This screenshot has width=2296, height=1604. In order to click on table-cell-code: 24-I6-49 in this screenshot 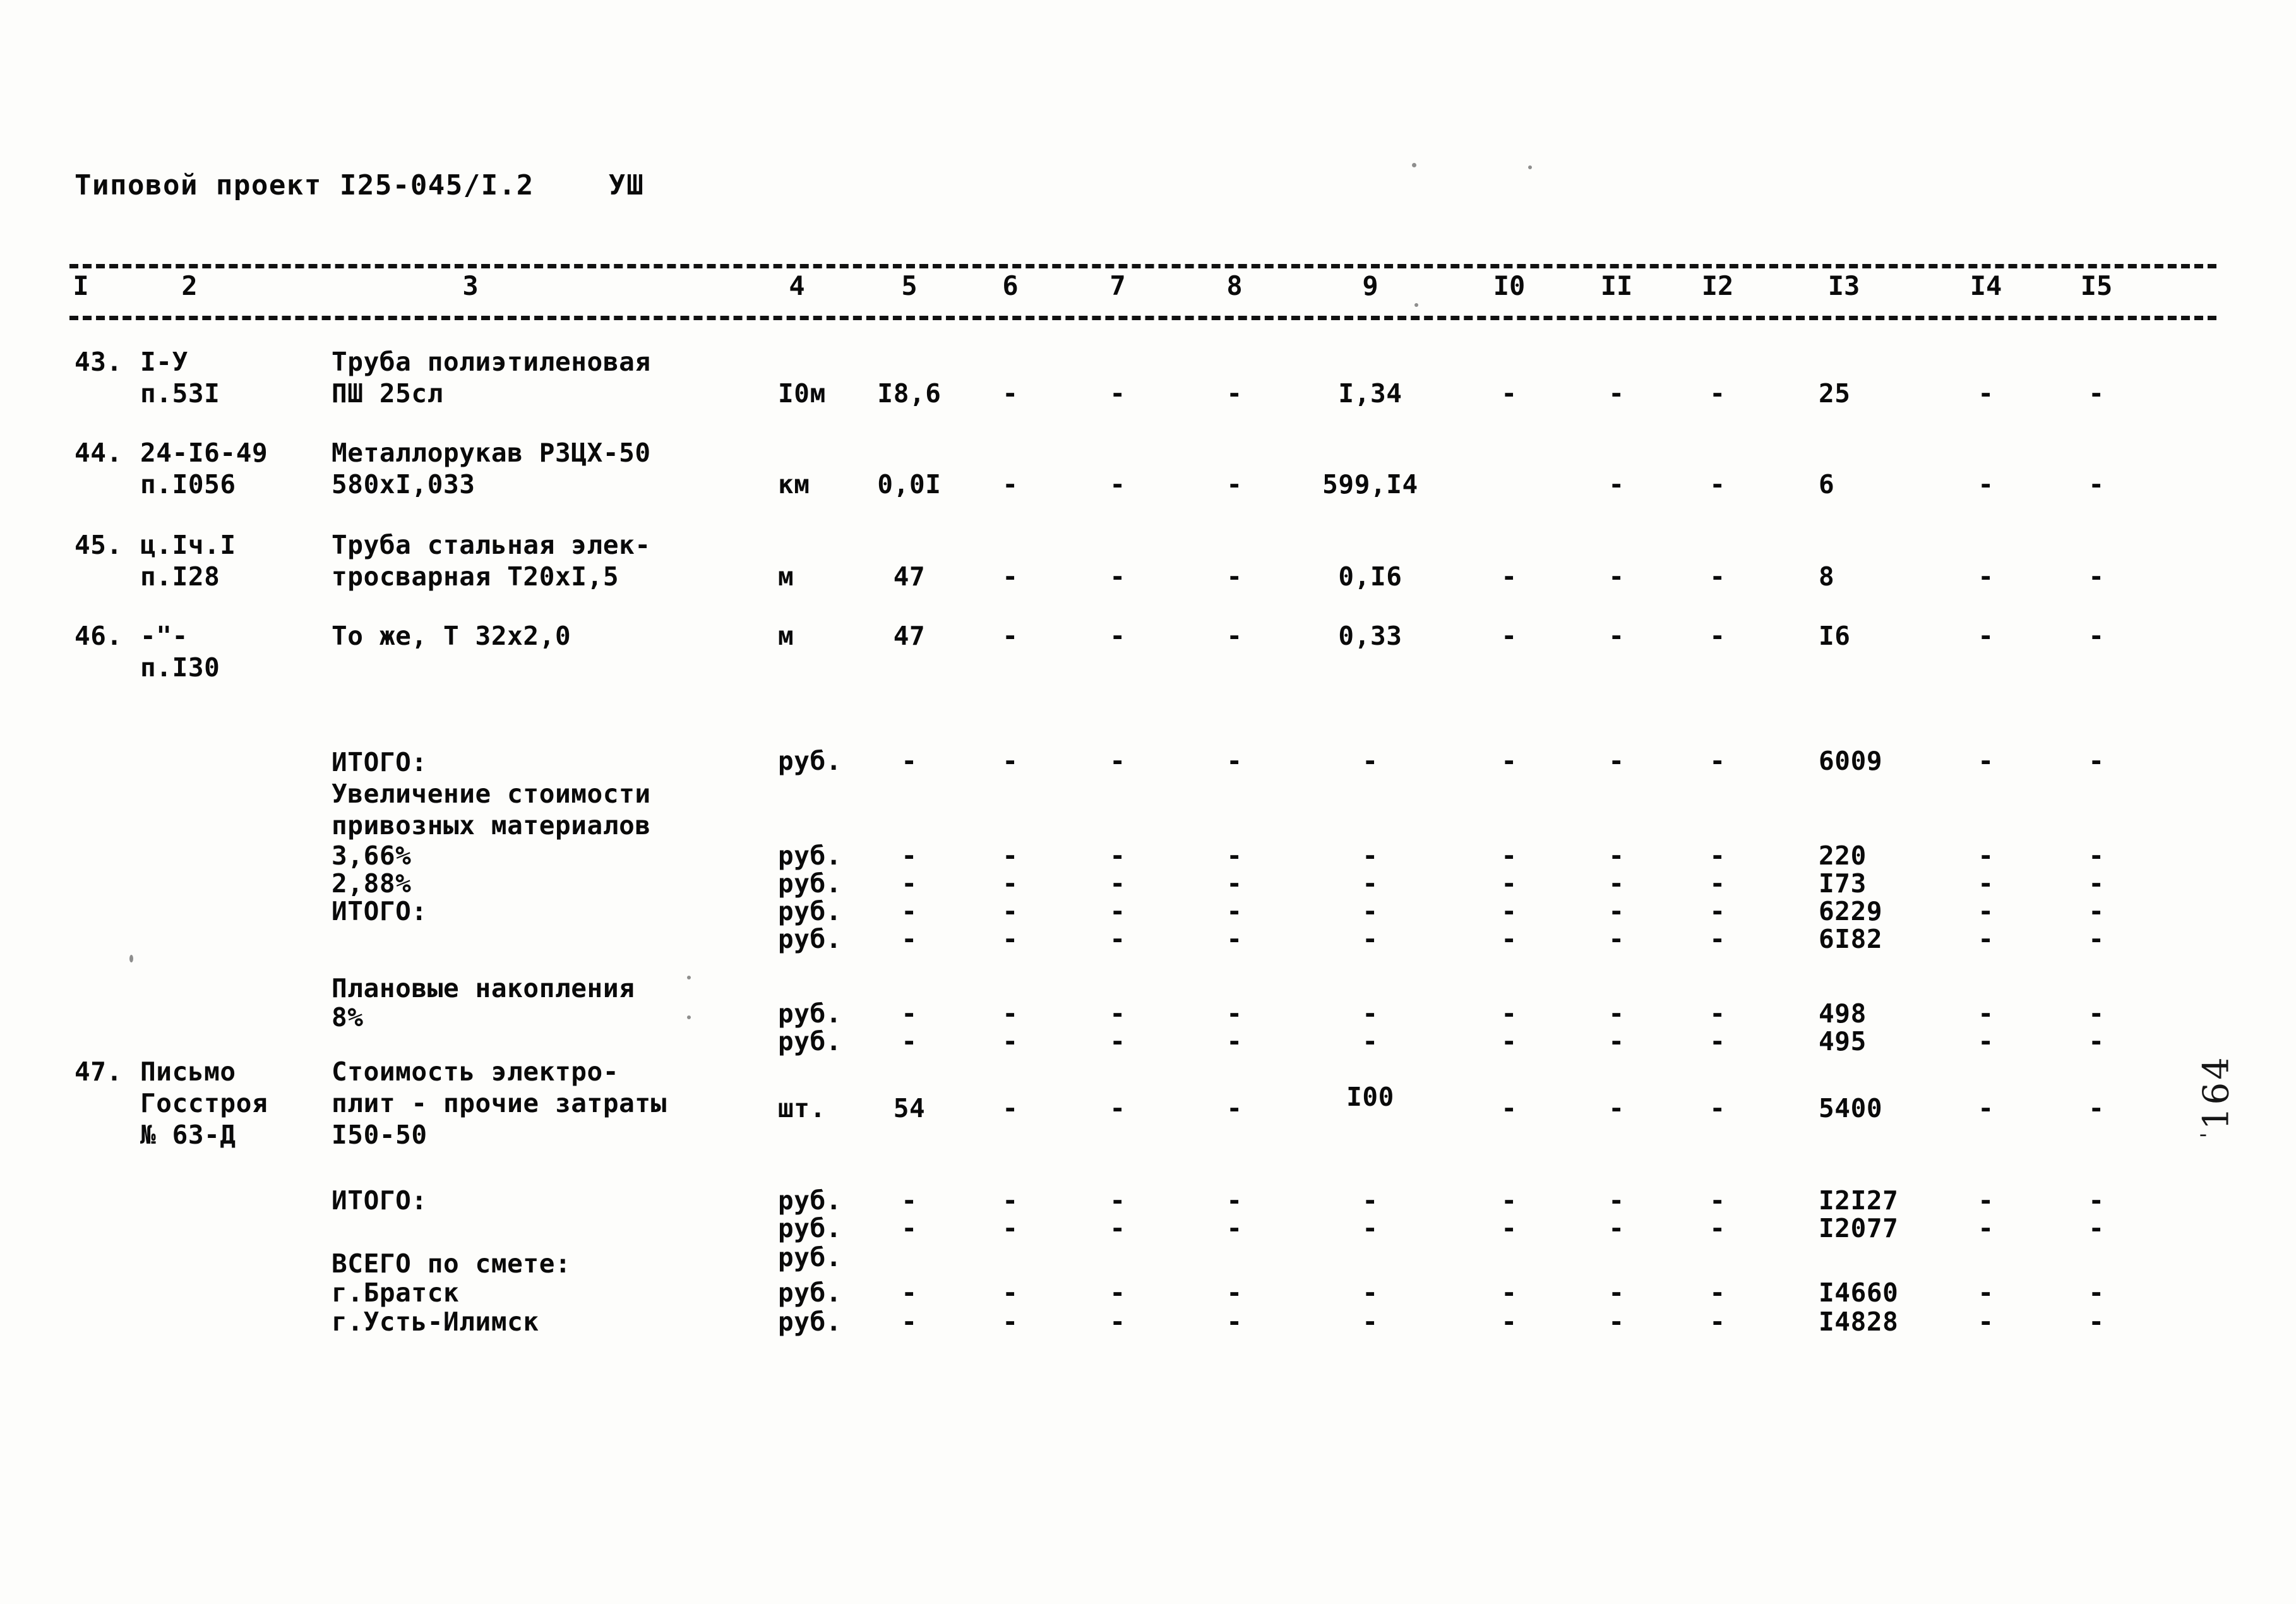, I will do `click(204, 453)`.